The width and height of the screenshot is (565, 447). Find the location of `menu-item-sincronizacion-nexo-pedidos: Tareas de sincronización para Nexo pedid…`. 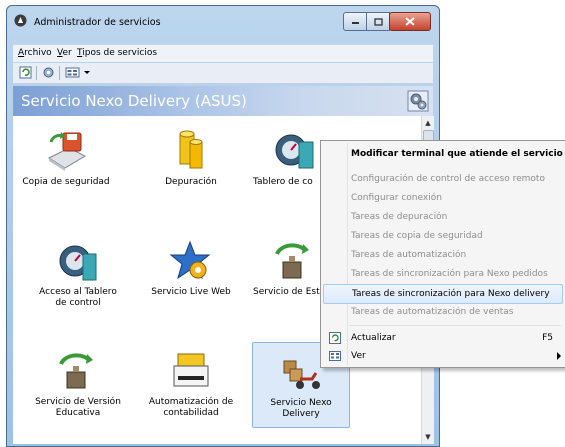

menu-item-sincronizacion-nexo-pedidos: Tareas de sincronización para Nexo pedid… is located at coordinates (443, 274).